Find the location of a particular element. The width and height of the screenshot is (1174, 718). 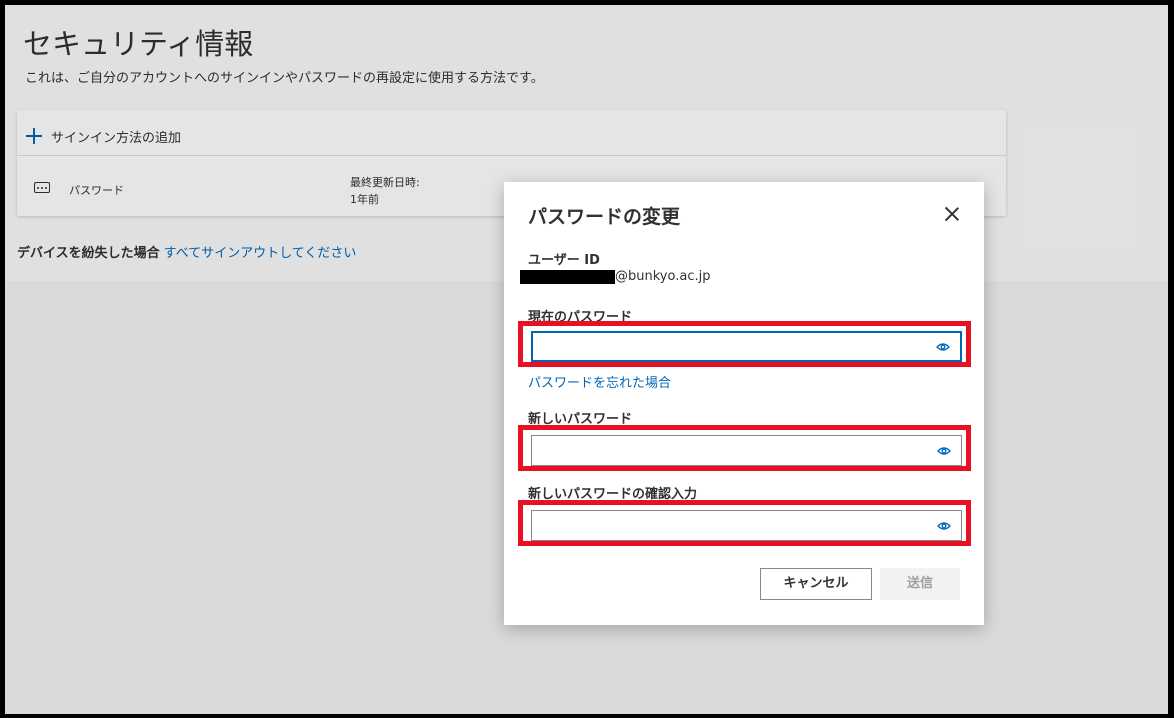

confirm-password-highlight is located at coordinates (744, 523).